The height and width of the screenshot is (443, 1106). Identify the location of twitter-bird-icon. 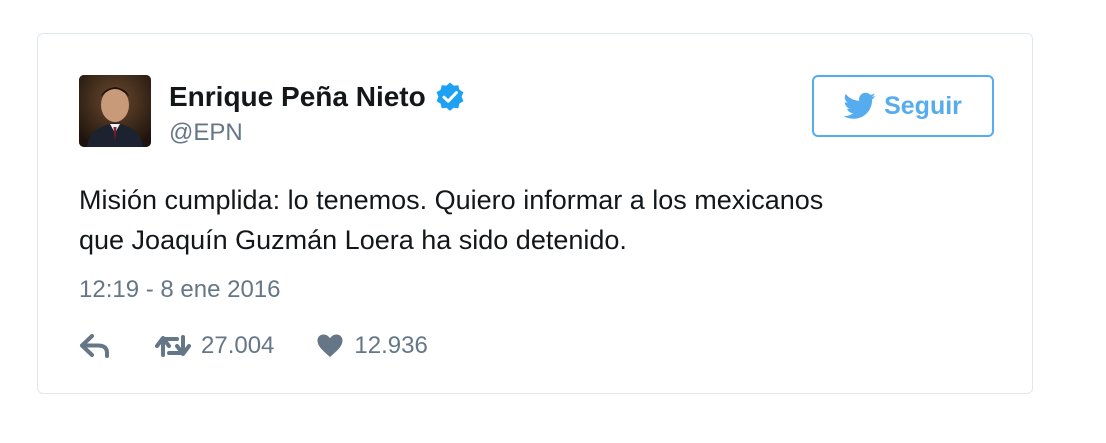
(859, 106).